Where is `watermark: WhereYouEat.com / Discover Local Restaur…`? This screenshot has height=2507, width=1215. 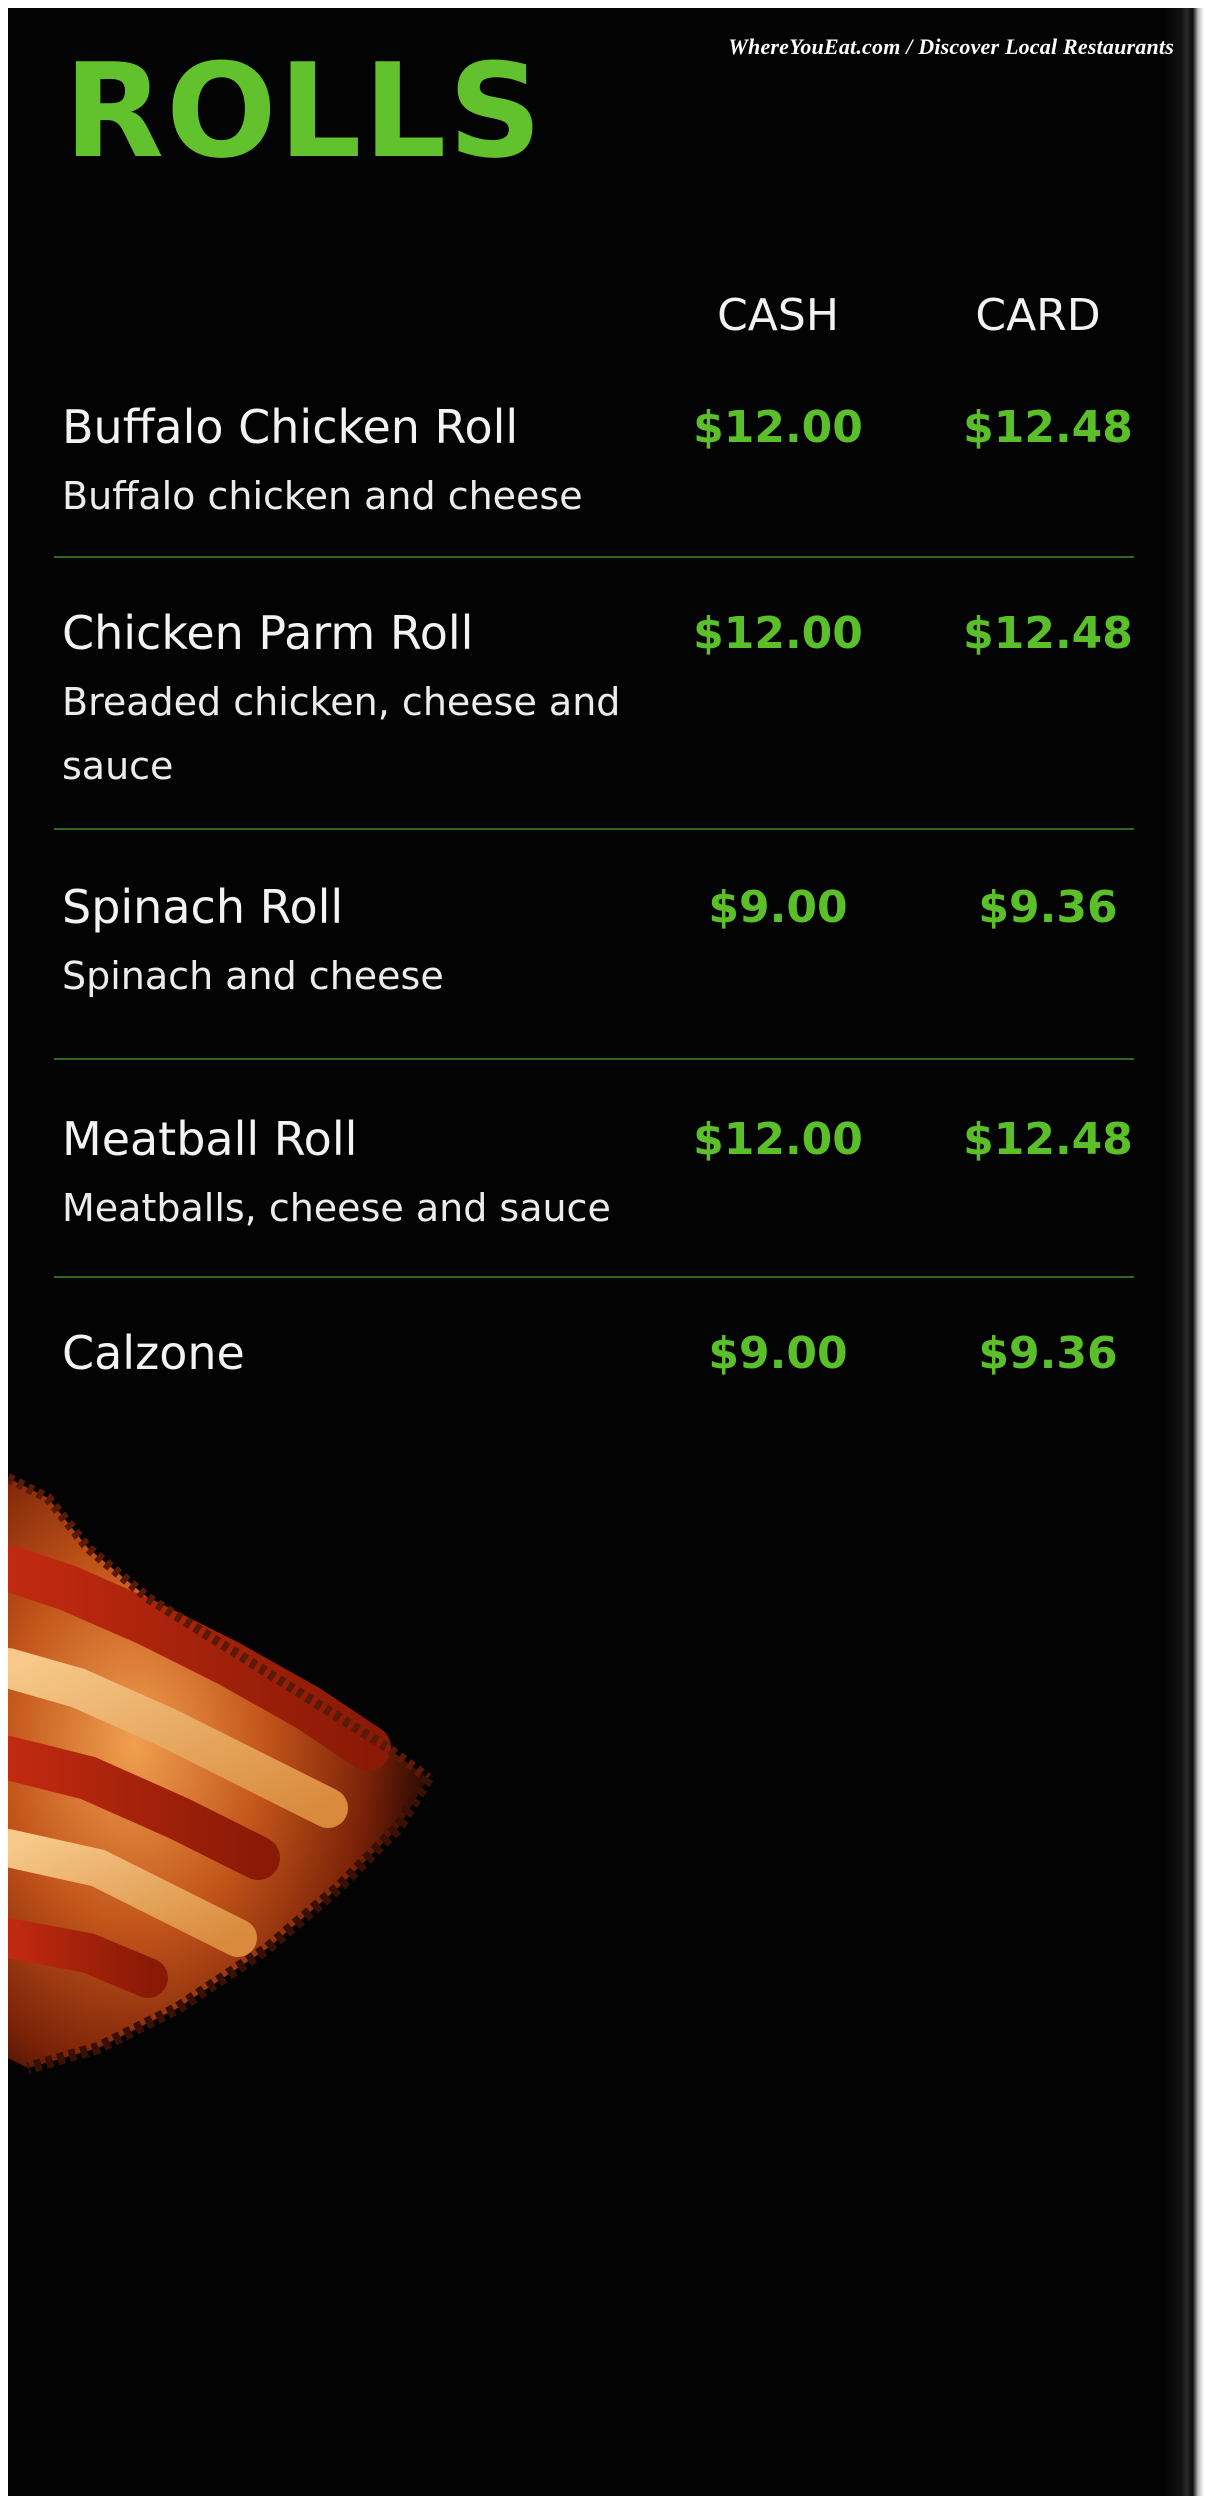
watermark: WhereYouEat.com / Discover Local Restaur… is located at coordinates (951, 46).